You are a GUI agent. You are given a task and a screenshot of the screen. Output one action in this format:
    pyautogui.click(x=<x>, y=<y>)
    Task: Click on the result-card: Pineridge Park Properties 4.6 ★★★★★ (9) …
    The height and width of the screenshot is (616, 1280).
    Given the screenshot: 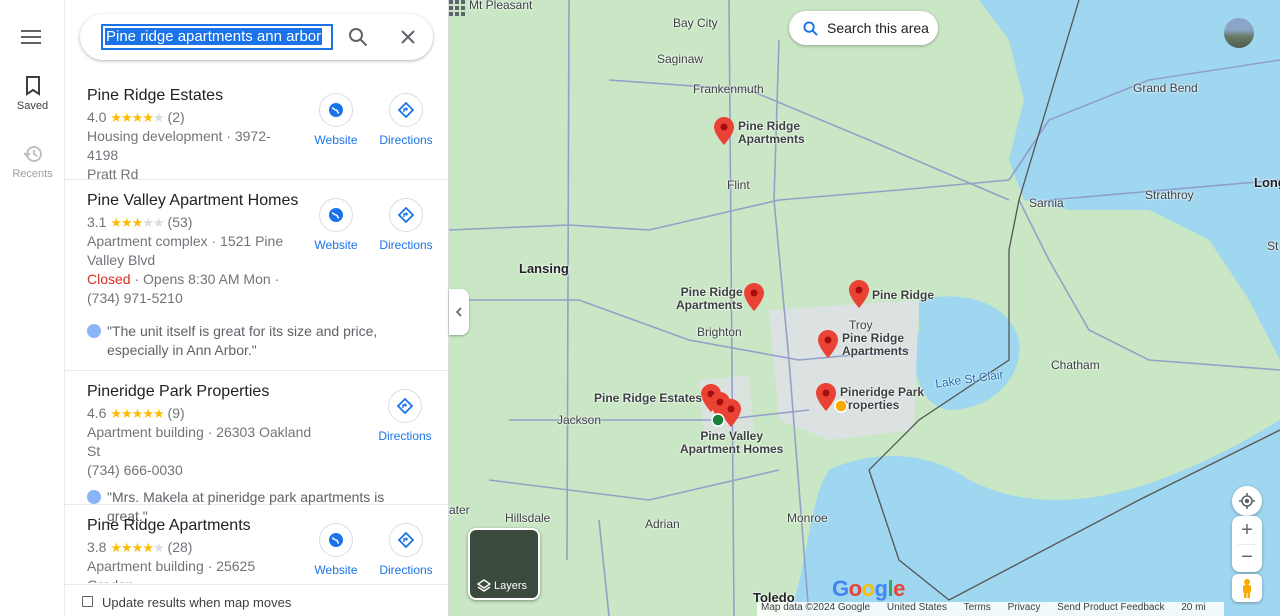 What is the action you would take?
    pyautogui.click(x=256, y=447)
    